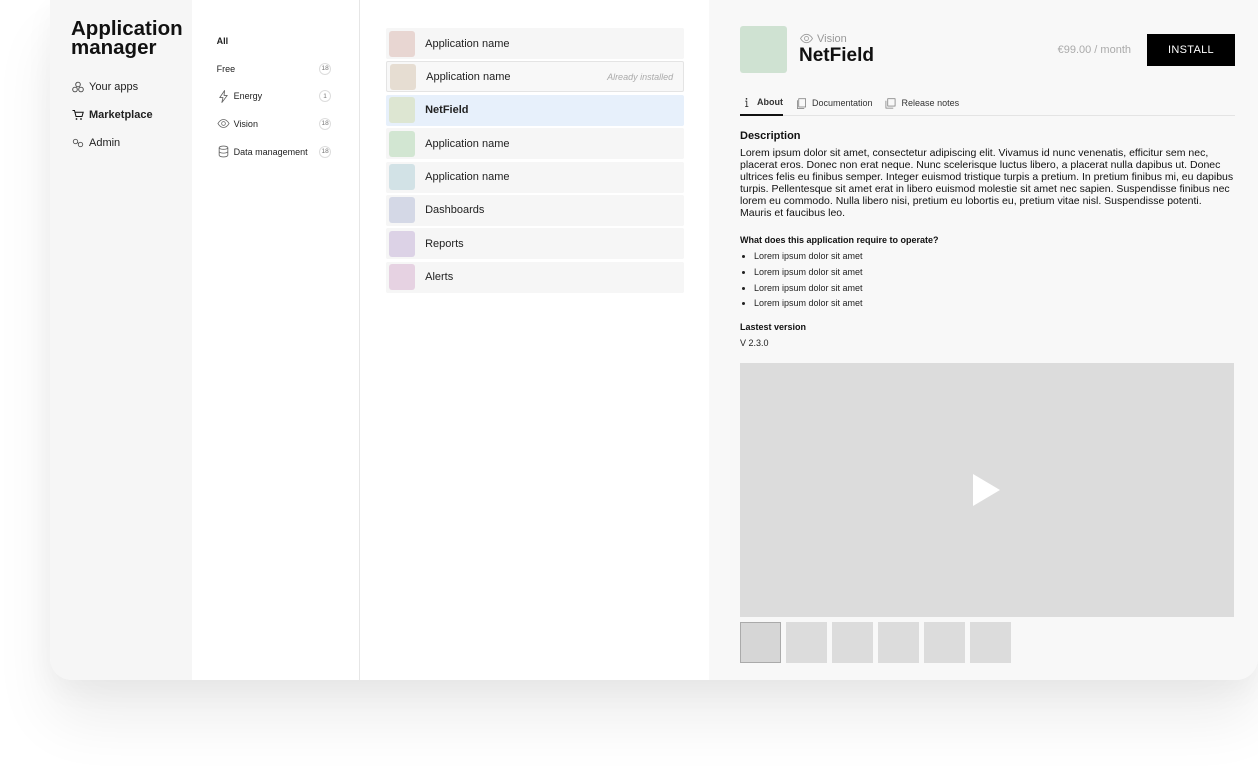  I want to click on category-all: All, so click(288, 41).